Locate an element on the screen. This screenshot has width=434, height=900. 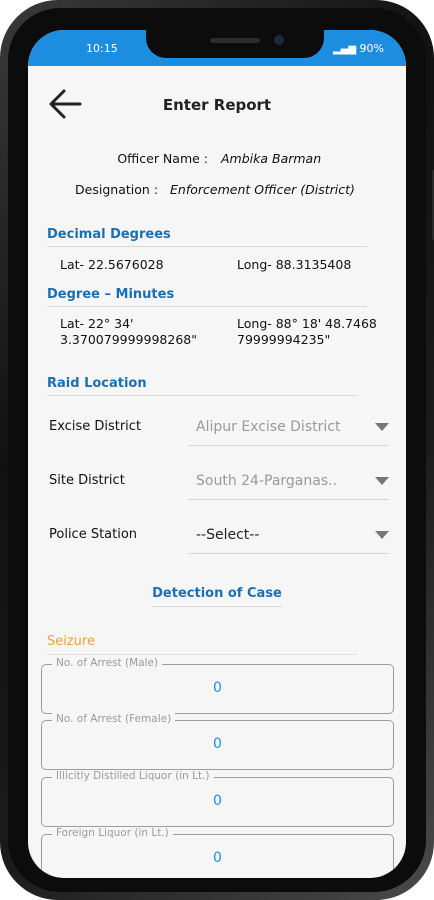
illicit-liquor-field: Illicitly Distilled Liquor (in Lt.) 0 is located at coordinates (217, 798).